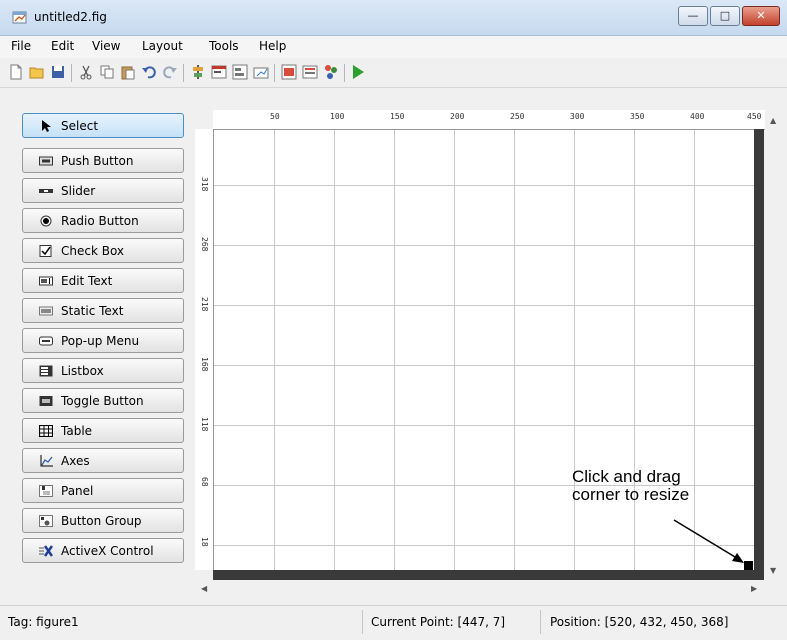  I want to click on palette-listbox-button: Listbox, so click(103, 370).